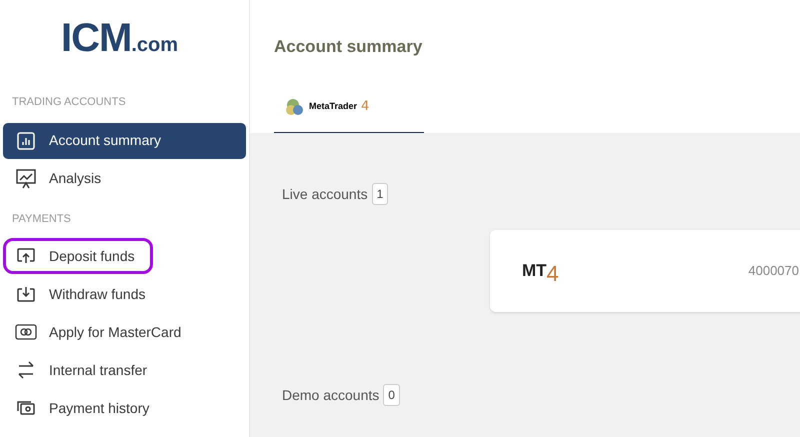  I want to click on sidebar-item: Payment history, so click(124, 408).